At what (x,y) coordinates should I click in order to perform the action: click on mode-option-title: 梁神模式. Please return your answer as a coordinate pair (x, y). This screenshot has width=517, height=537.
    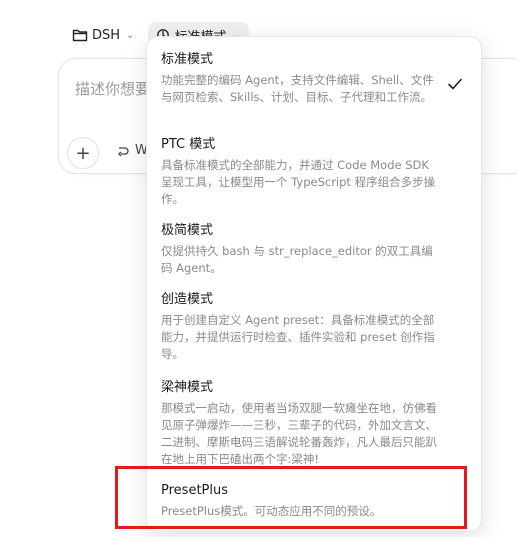
    Looking at the image, I should click on (187, 387).